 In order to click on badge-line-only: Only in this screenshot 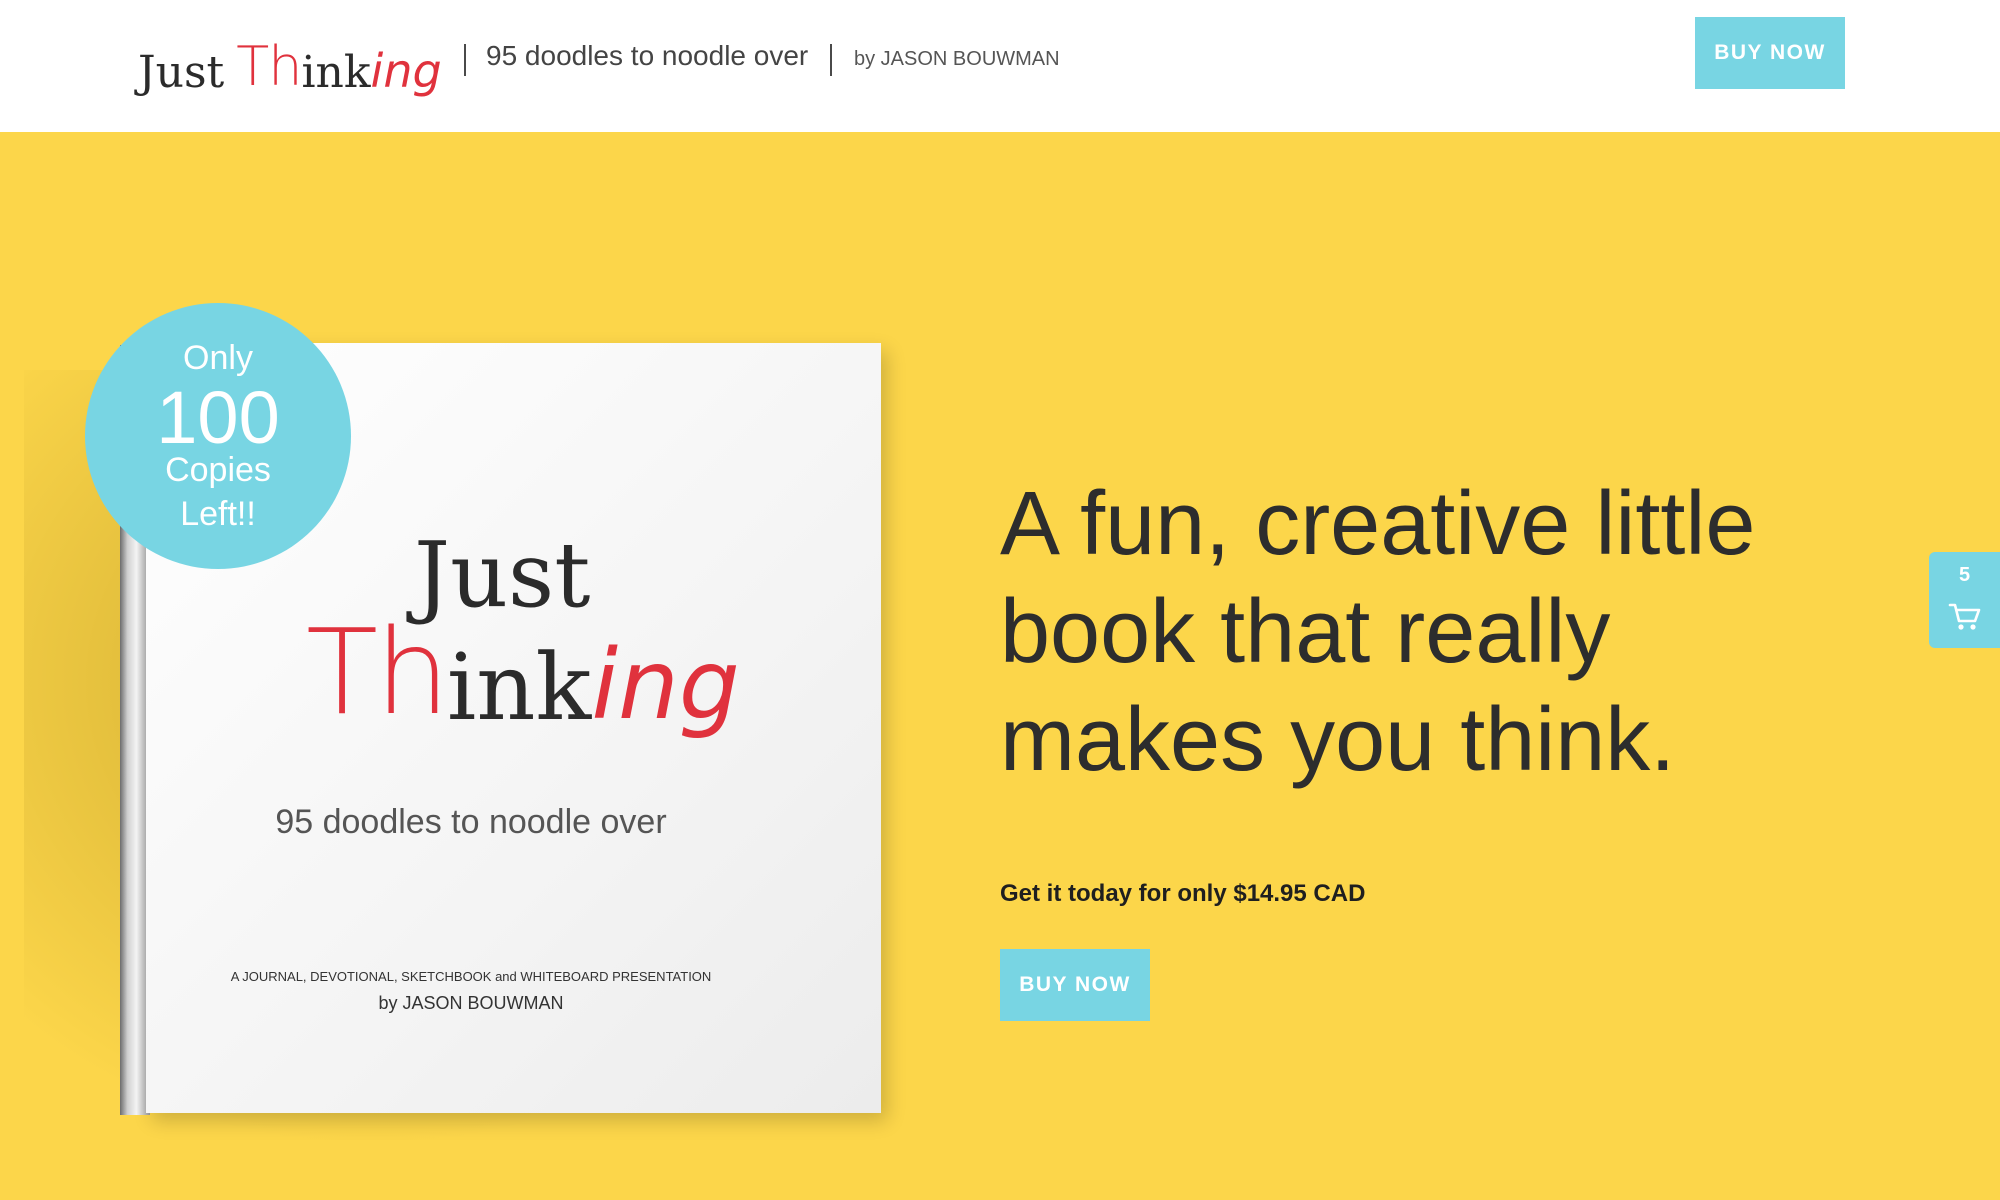, I will do `click(218, 358)`.